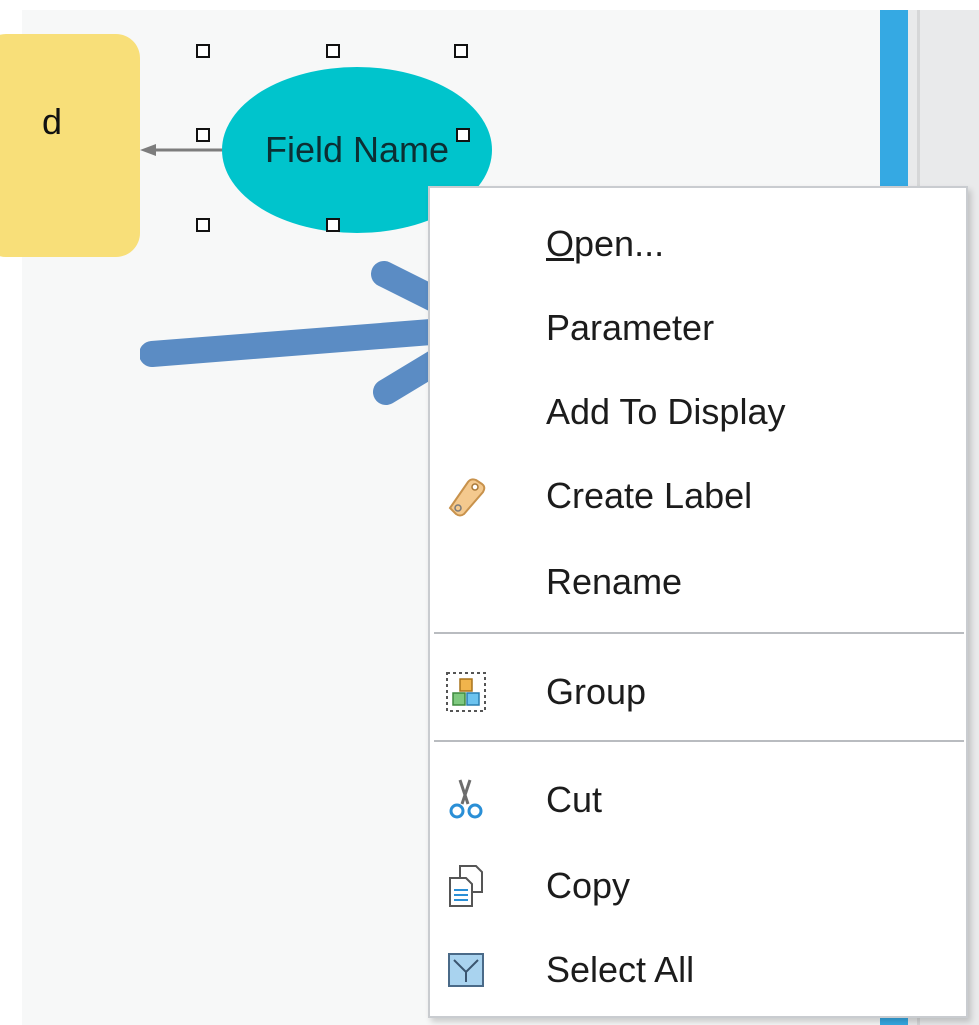 Image resolution: width=979 pixels, height=1025 pixels. Describe the element at coordinates (333, 225) in the screenshot. I see `selection-handle-s` at that location.